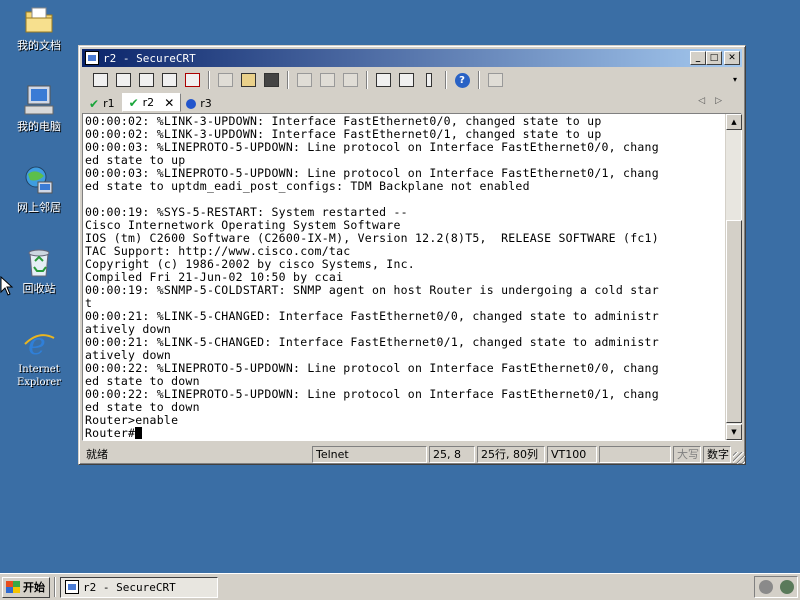 This screenshot has width=800, height=600. I want to click on desktop-icon-label: 回收站, so click(39, 288).